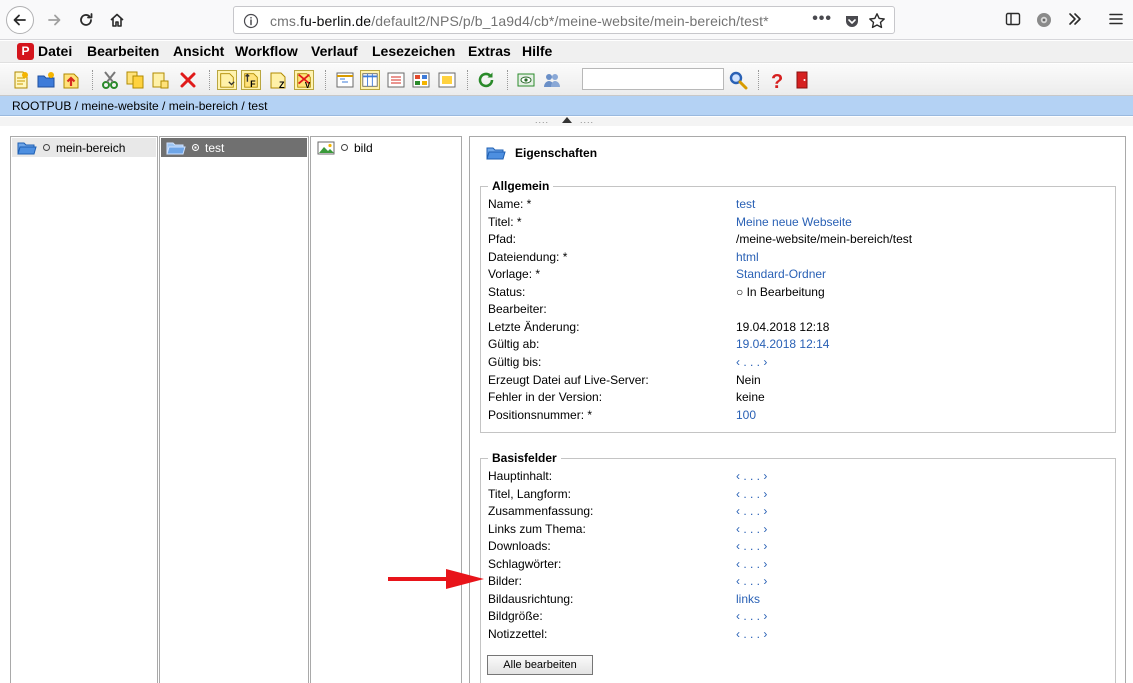 Image resolution: width=1133 pixels, height=683 pixels. Describe the element at coordinates (71, 80) in the screenshot. I see `upload-icon` at that location.